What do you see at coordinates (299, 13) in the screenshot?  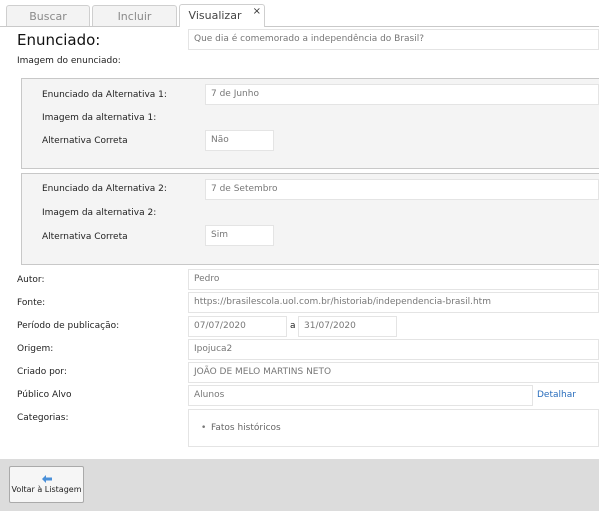 I see `tab-bar: Buscar Incluir Visualizar ×` at bounding box center [299, 13].